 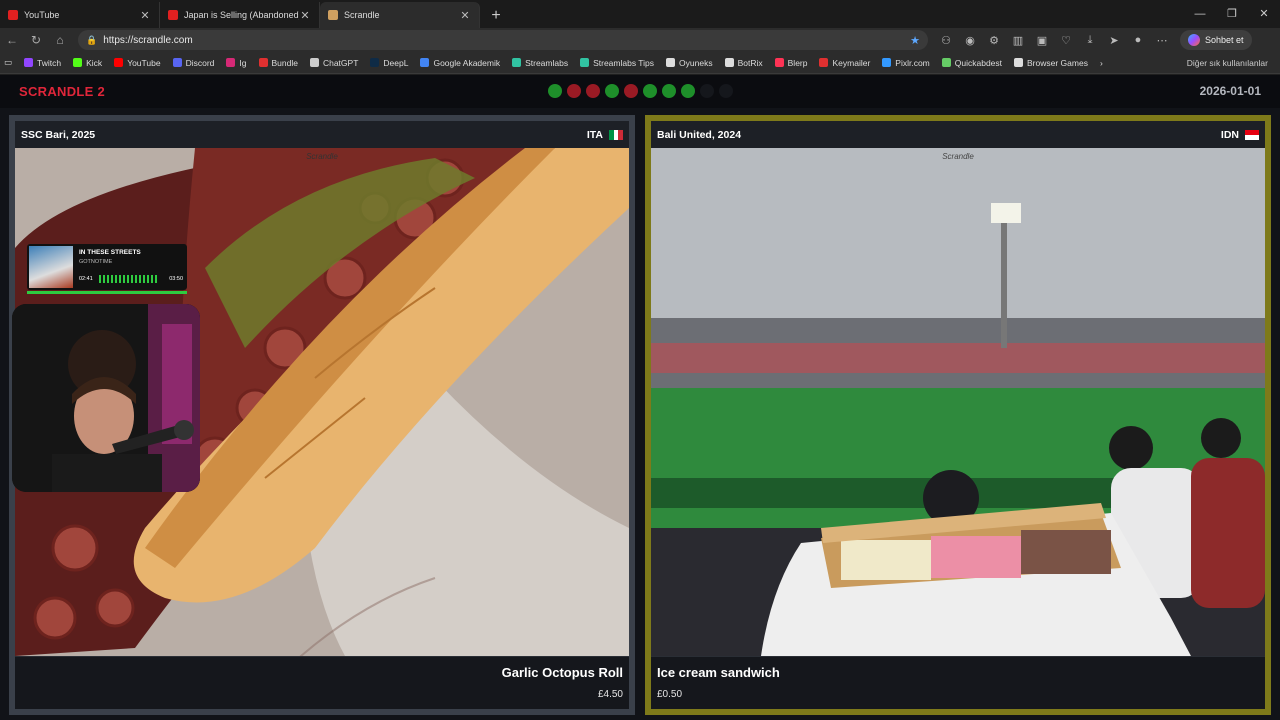 What do you see at coordinates (617, 63) in the screenshot?
I see `bookmark-item: Streamlabs Tips` at bounding box center [617, 63].